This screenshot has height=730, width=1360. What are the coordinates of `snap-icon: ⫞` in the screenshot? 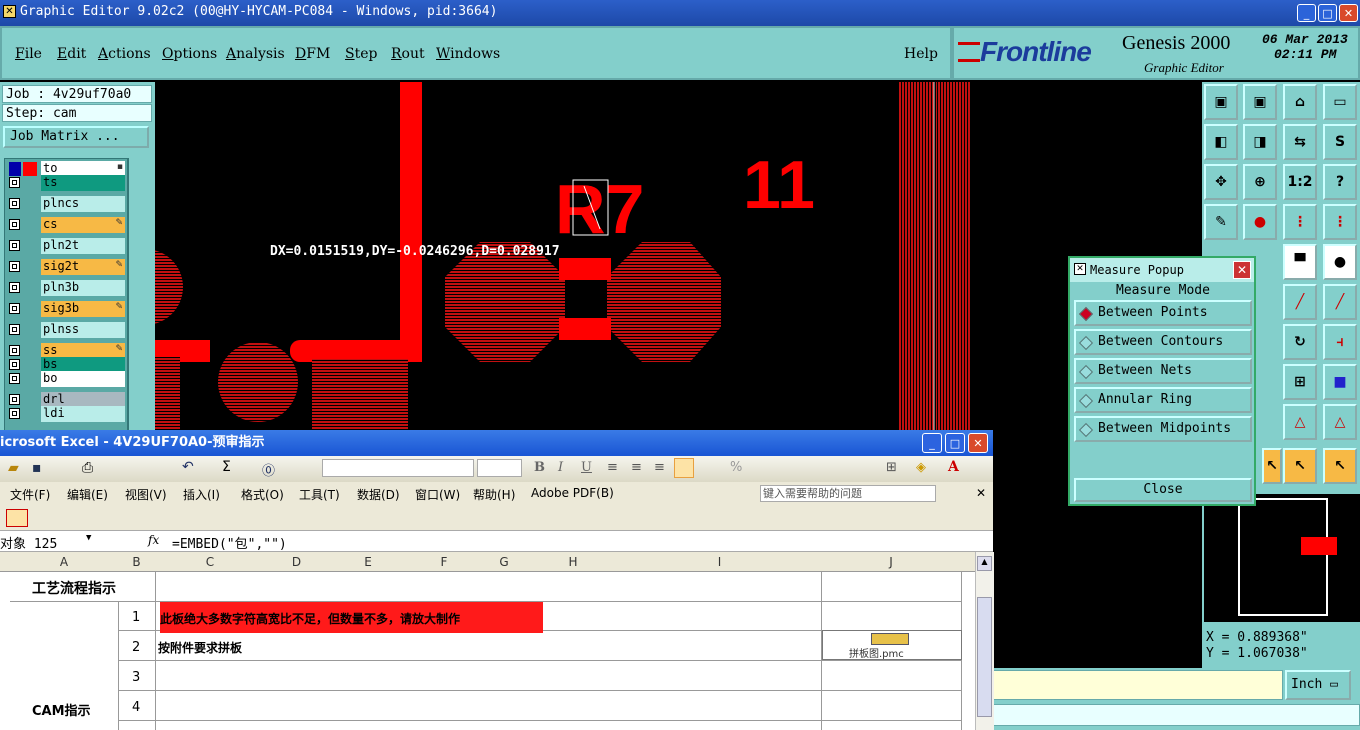 It's located at (1340, 342).